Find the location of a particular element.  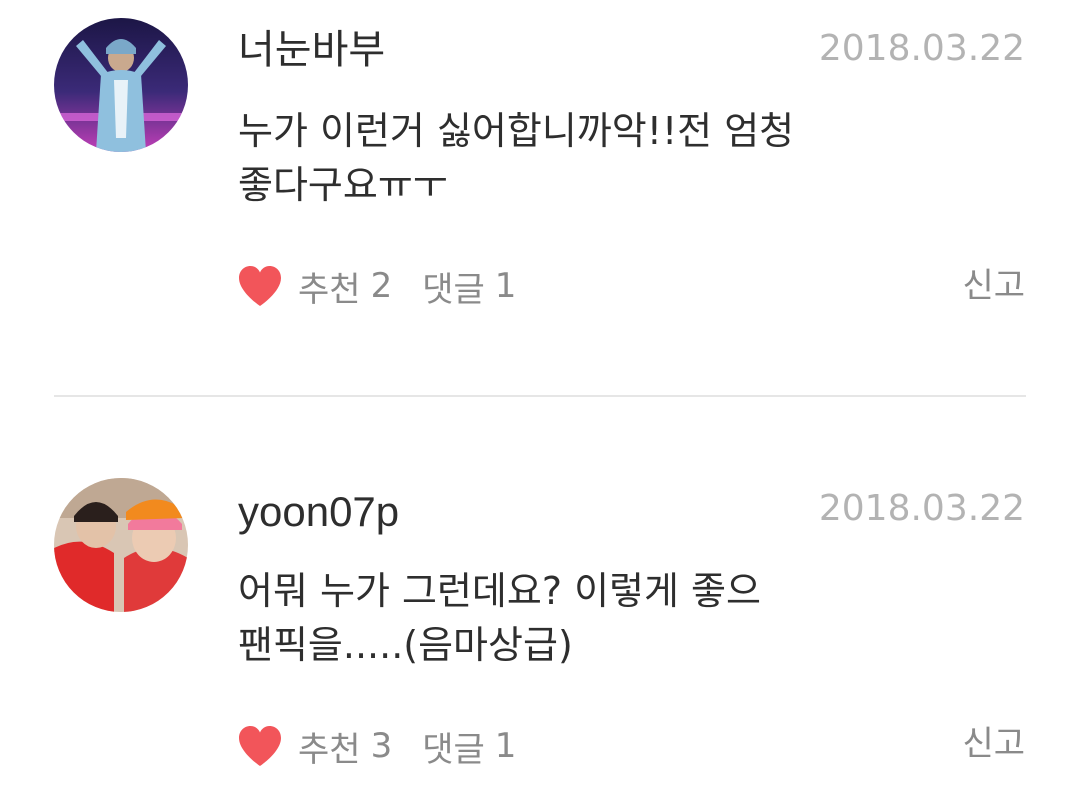

like-count: 3 is located at coordinates (381, 746).